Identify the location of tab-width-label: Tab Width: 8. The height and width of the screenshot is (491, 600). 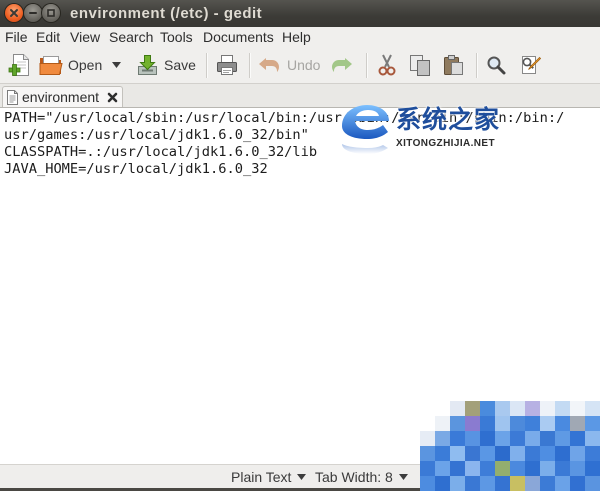
(354, 477).